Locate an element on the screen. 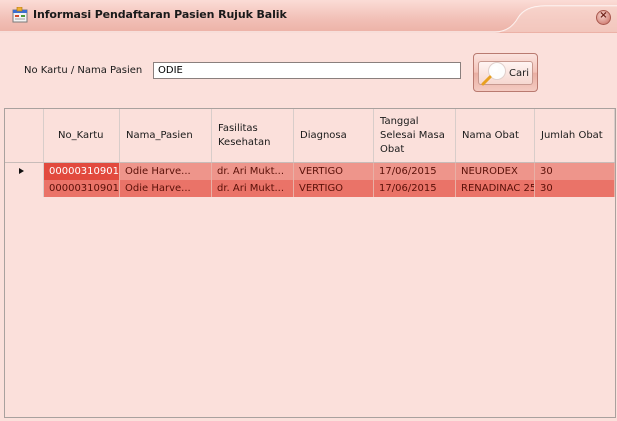  column-header-nama-obat: Nama Obat is located at coordinates (495, 135).